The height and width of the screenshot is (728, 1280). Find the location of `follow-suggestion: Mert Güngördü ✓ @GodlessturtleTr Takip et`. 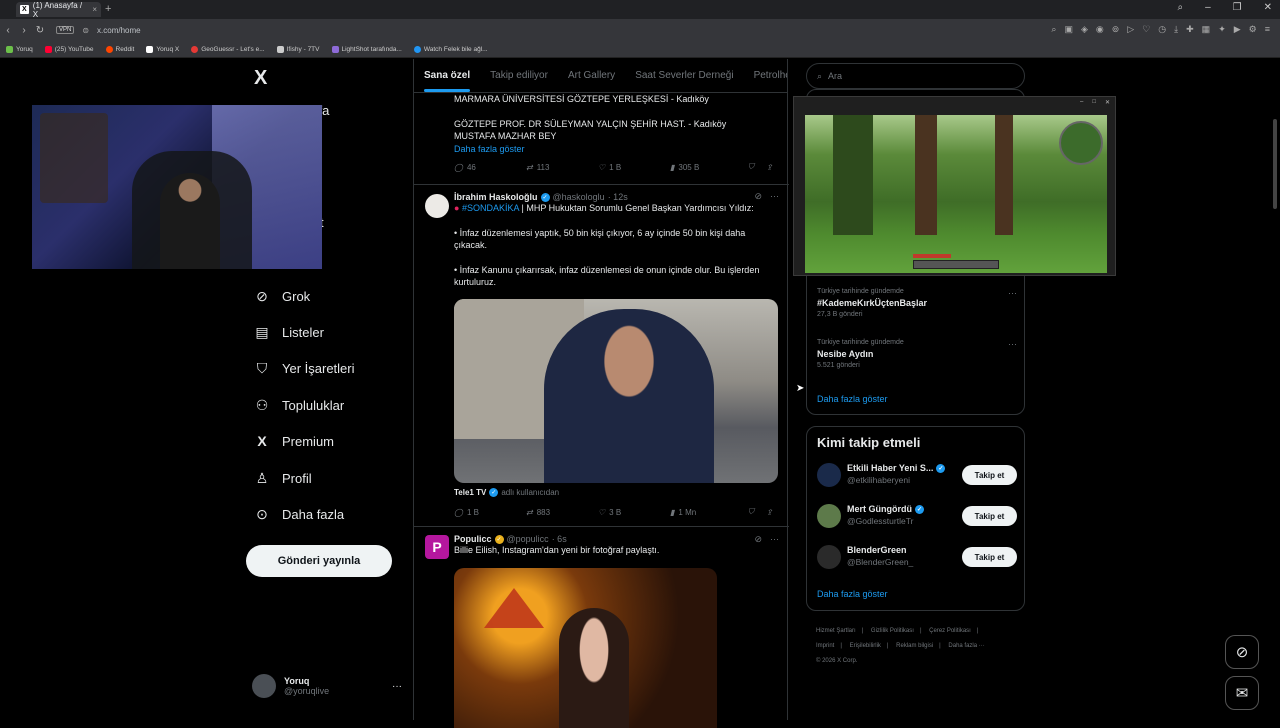

follow-suggestion: Mert Güngördü ✓ @GodlessturtleTr Takip et is located at coordinates (917, 516).